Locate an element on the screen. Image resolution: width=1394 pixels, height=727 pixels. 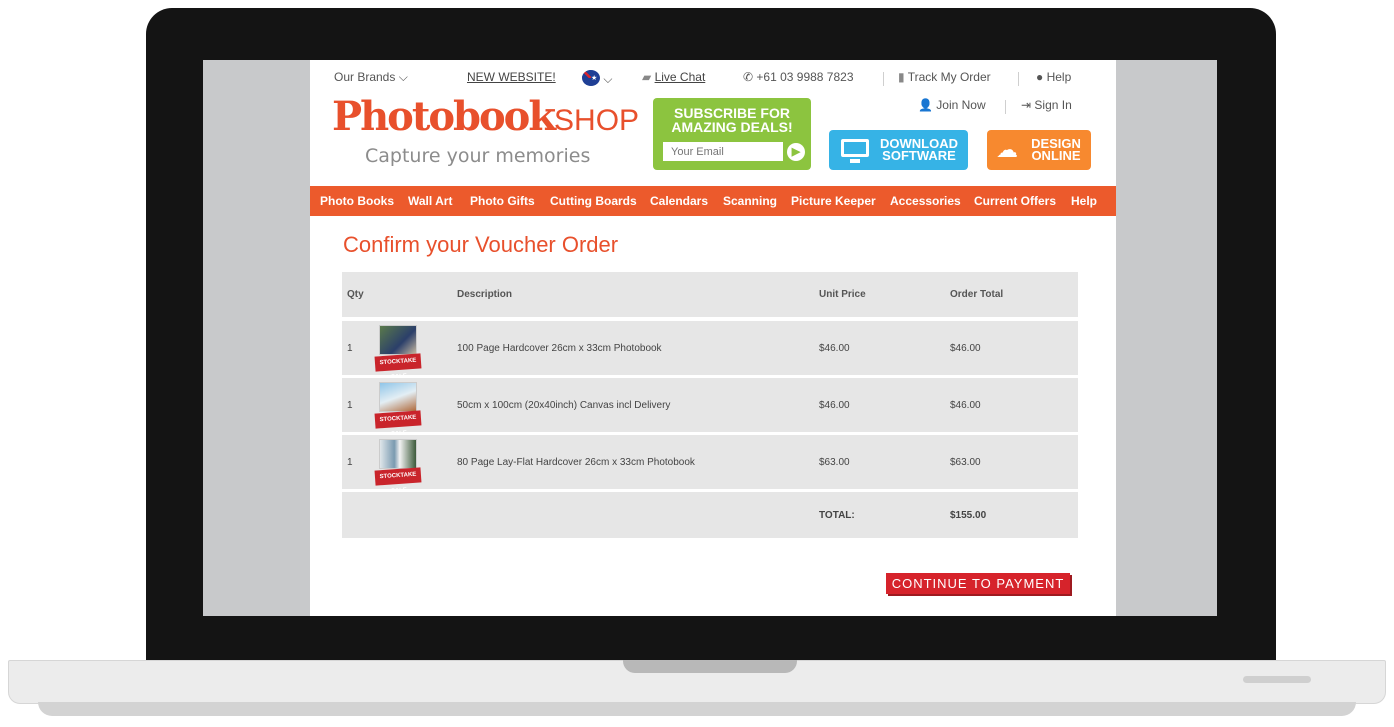
design-label: DESIGN ONLINE is located at coordinates (1056, 150).